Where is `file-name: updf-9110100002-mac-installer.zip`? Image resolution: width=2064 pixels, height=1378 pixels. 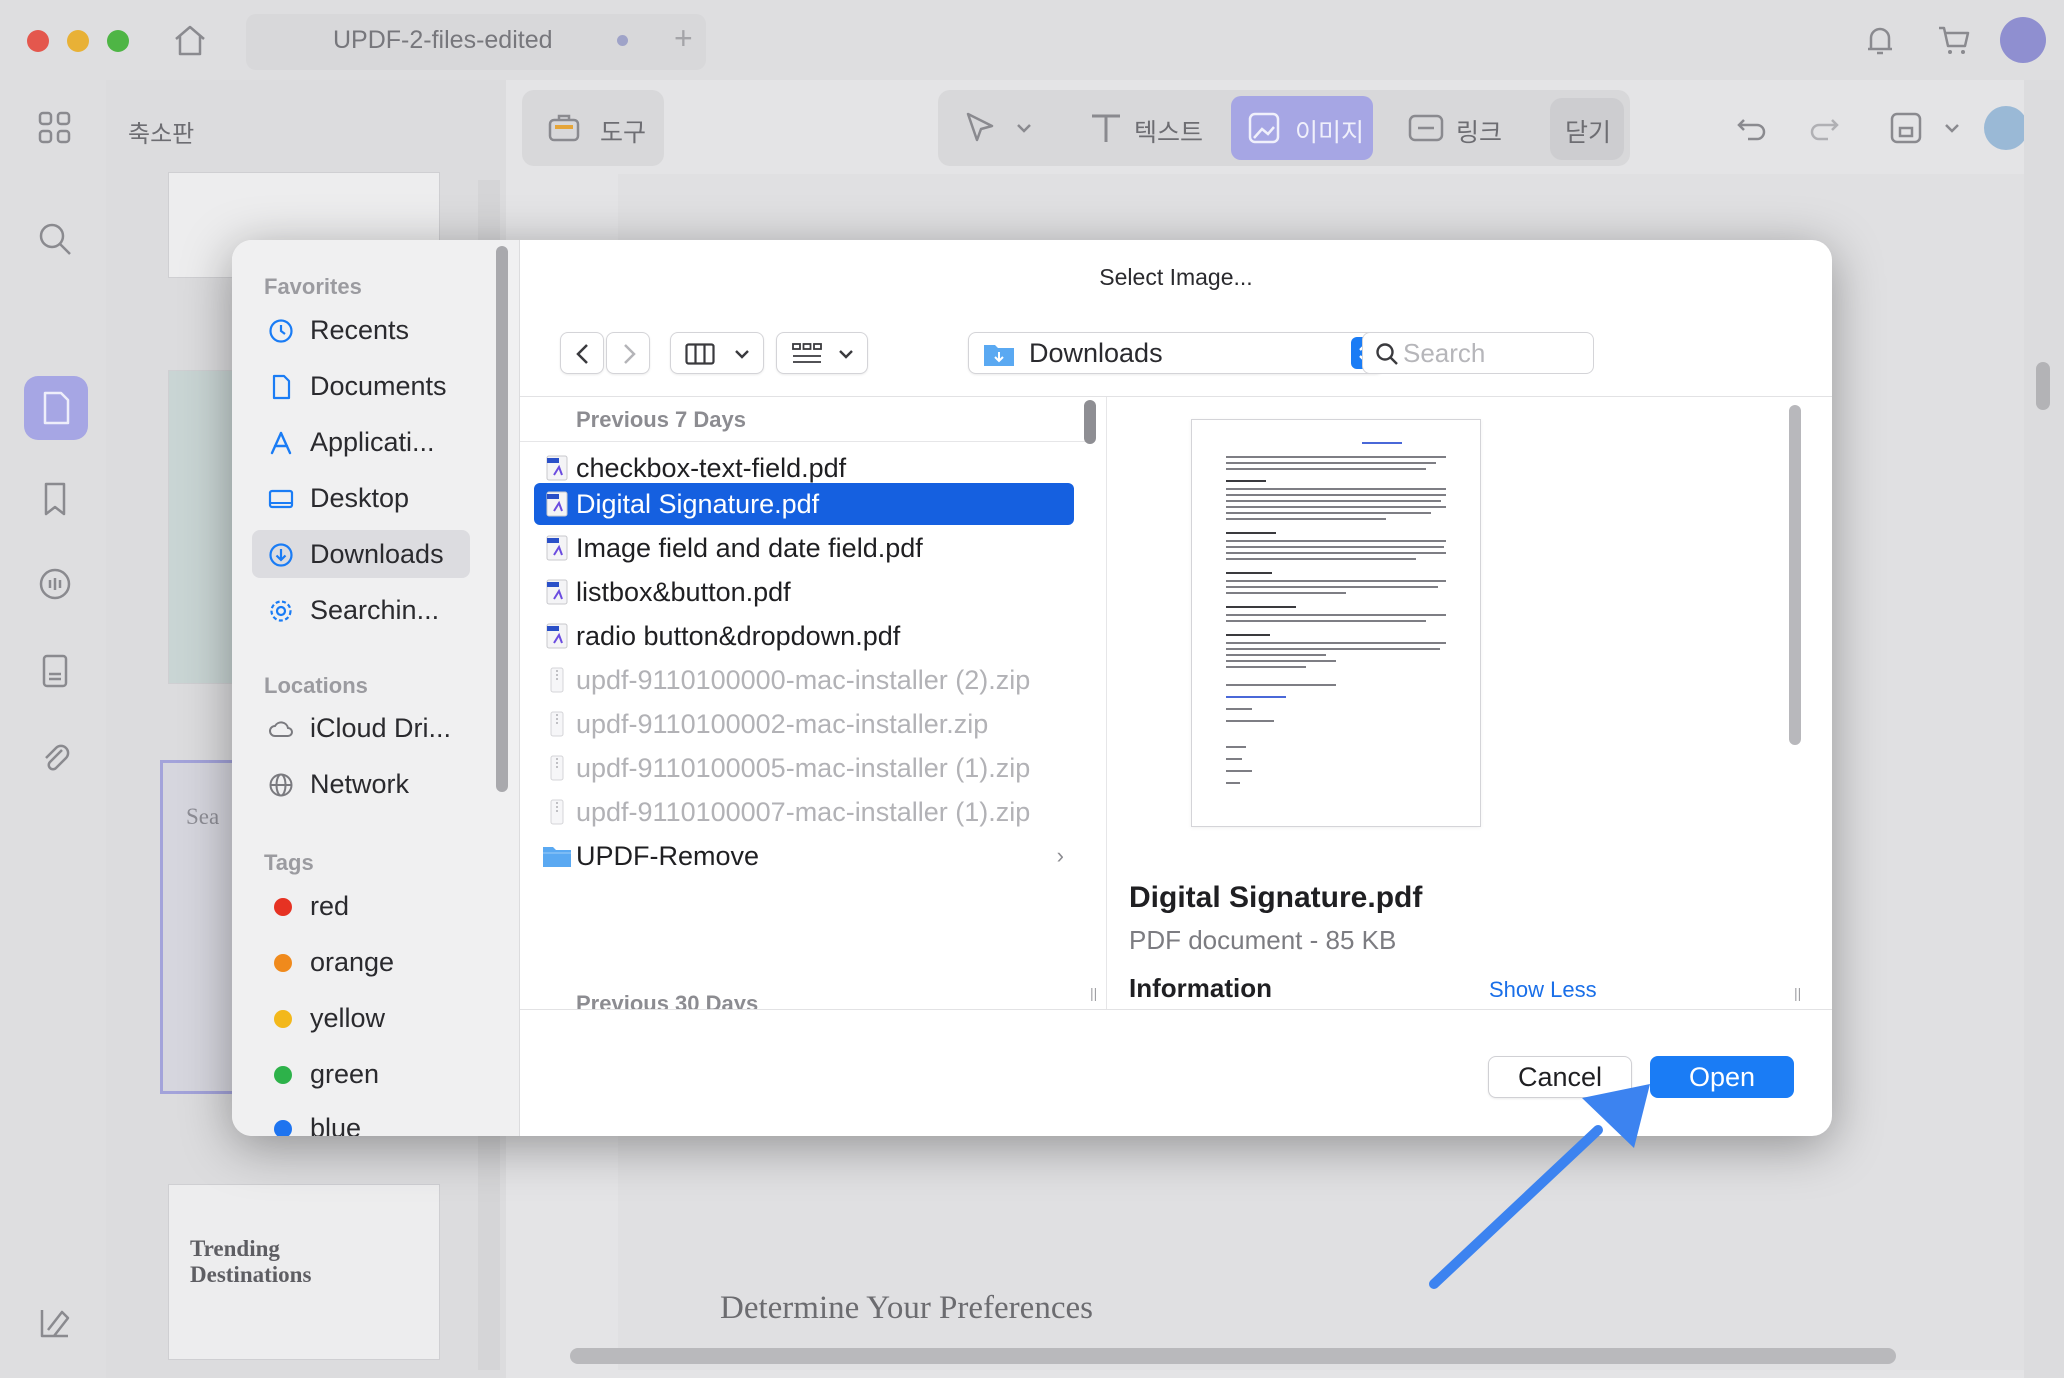 file-name: updf-9110100002-mac-installer.zip is located at coordinates (782, 724).